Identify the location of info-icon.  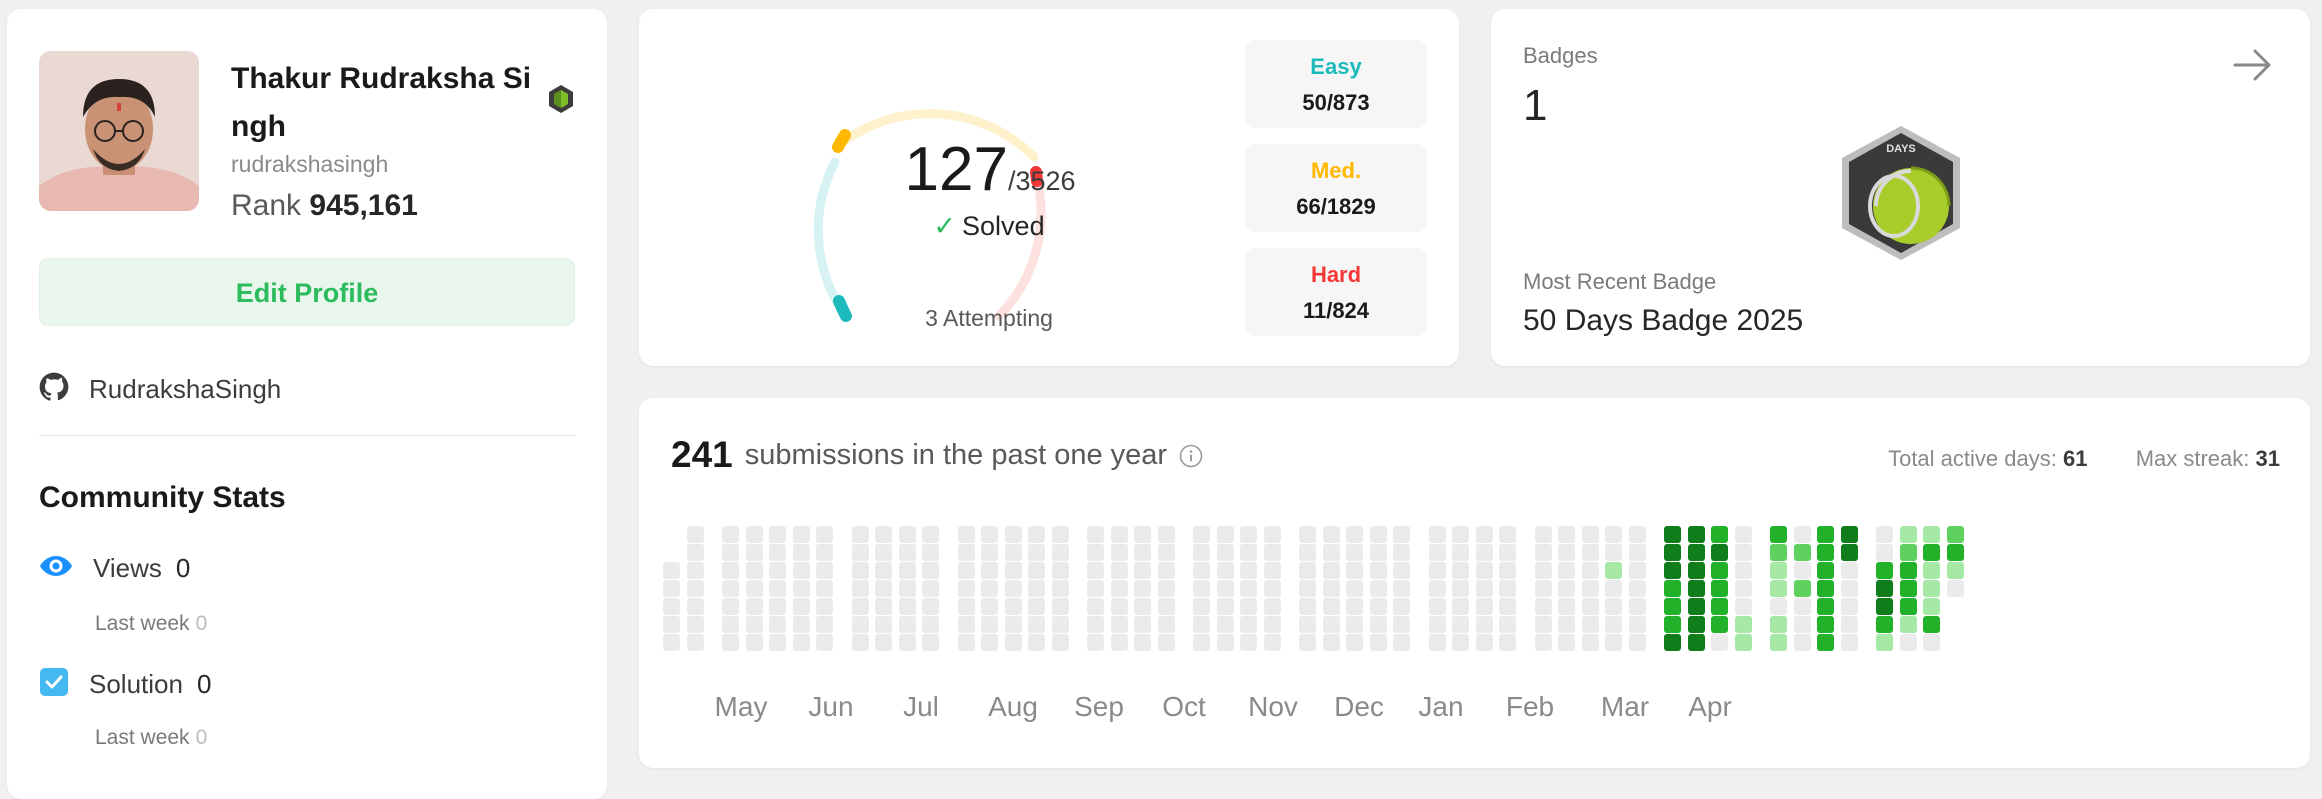
(1191, 455).